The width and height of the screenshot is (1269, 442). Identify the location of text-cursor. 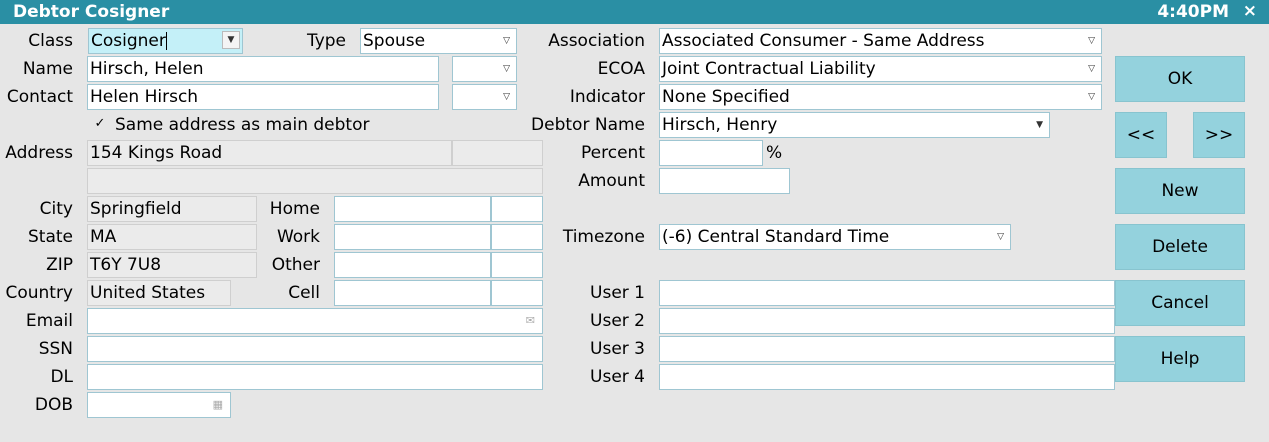
(166, 41).